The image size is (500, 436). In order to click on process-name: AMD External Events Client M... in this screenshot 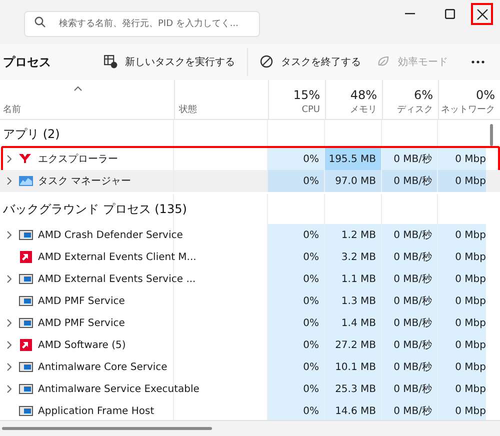, I will do `click(117, 257)`.